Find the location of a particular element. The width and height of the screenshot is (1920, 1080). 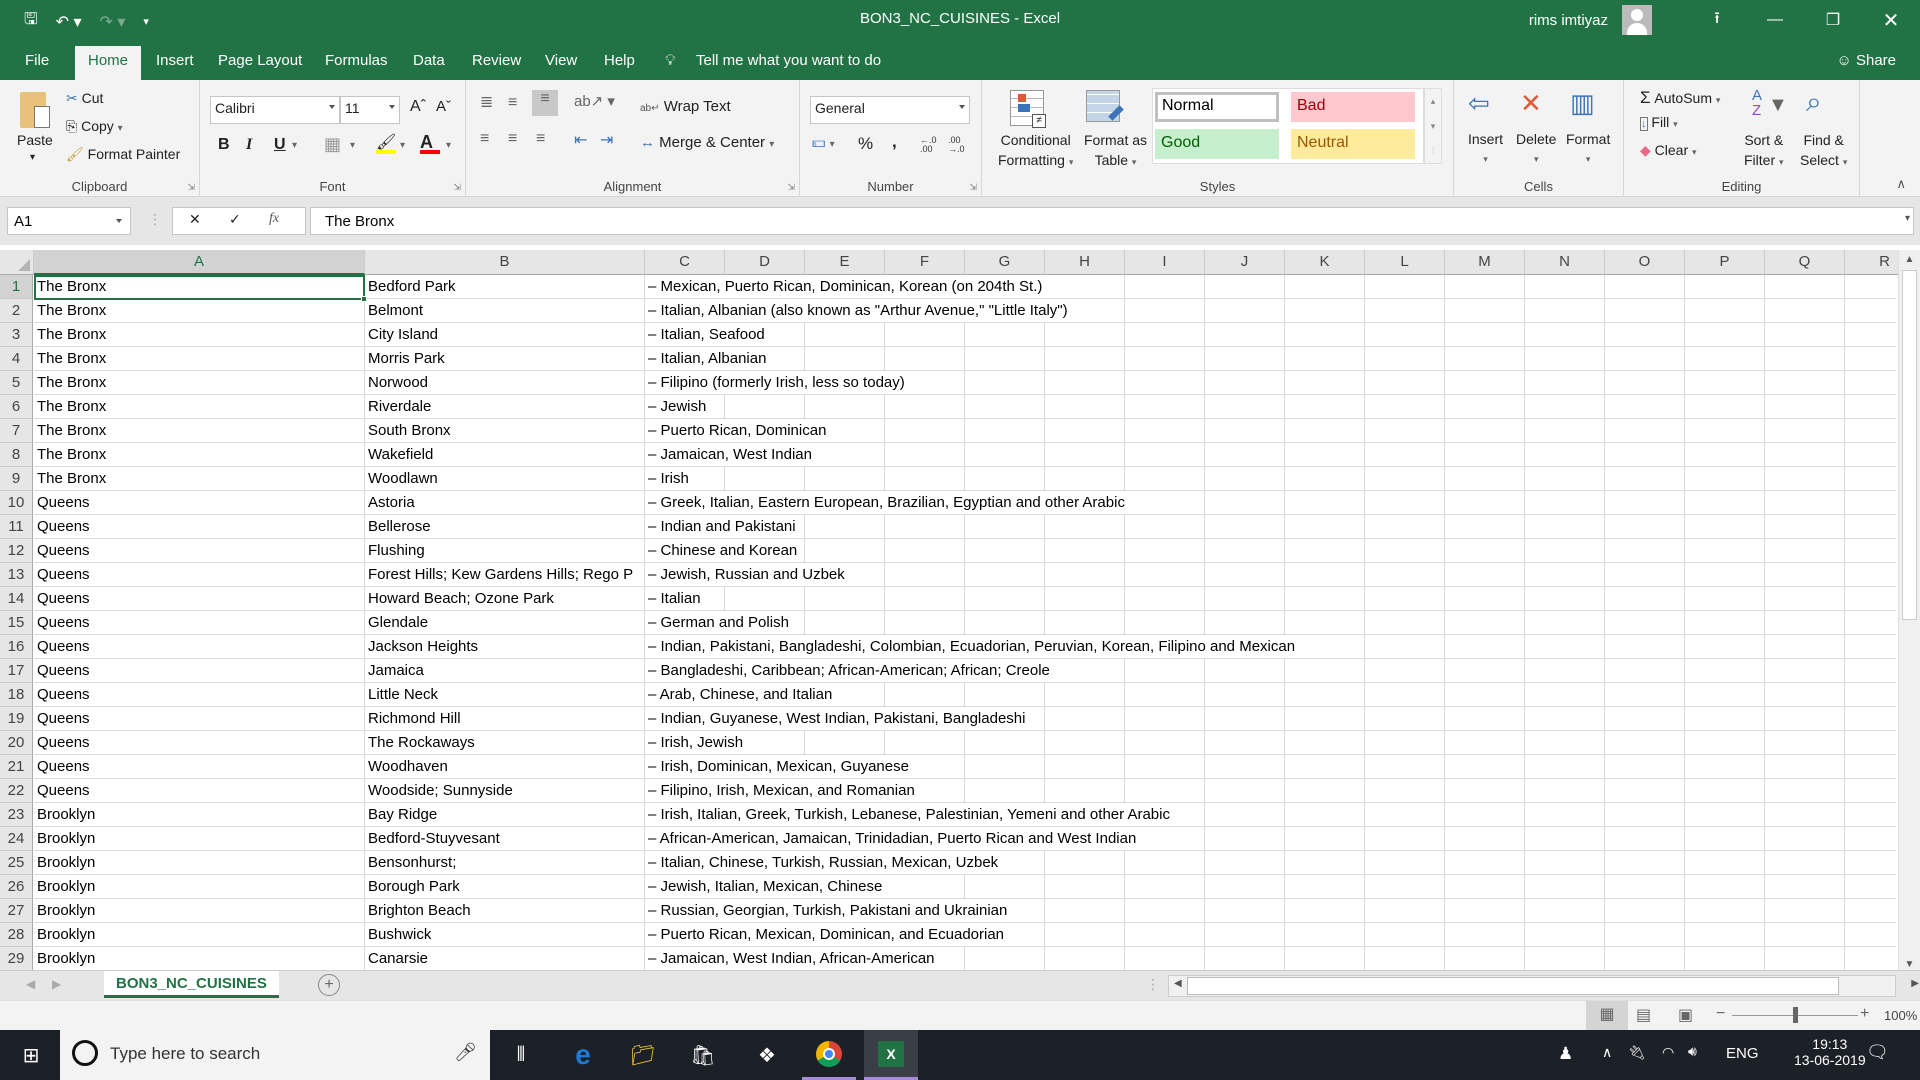

cell-b: Riverdale is located at coordinates (505, 406).